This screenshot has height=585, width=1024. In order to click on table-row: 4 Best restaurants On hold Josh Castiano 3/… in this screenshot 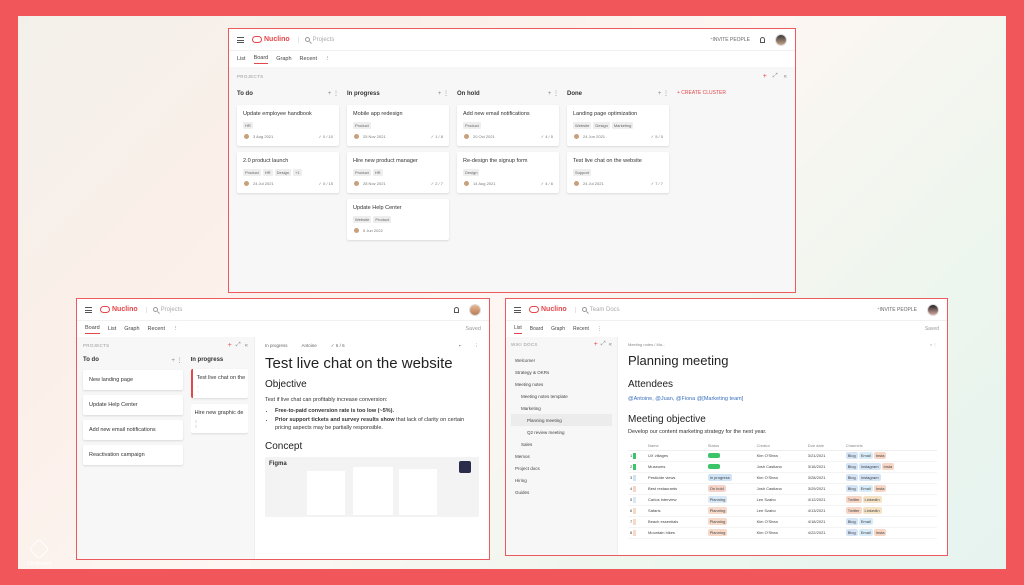, I will do `click(782, 489)`.